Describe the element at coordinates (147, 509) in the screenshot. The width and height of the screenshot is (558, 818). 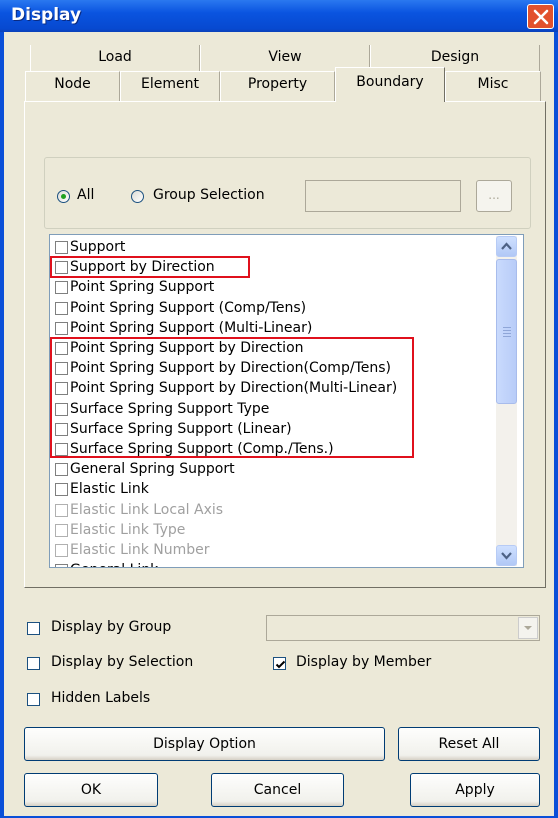
I see `list-item-label: Elastic Link Local Axis` at that location.